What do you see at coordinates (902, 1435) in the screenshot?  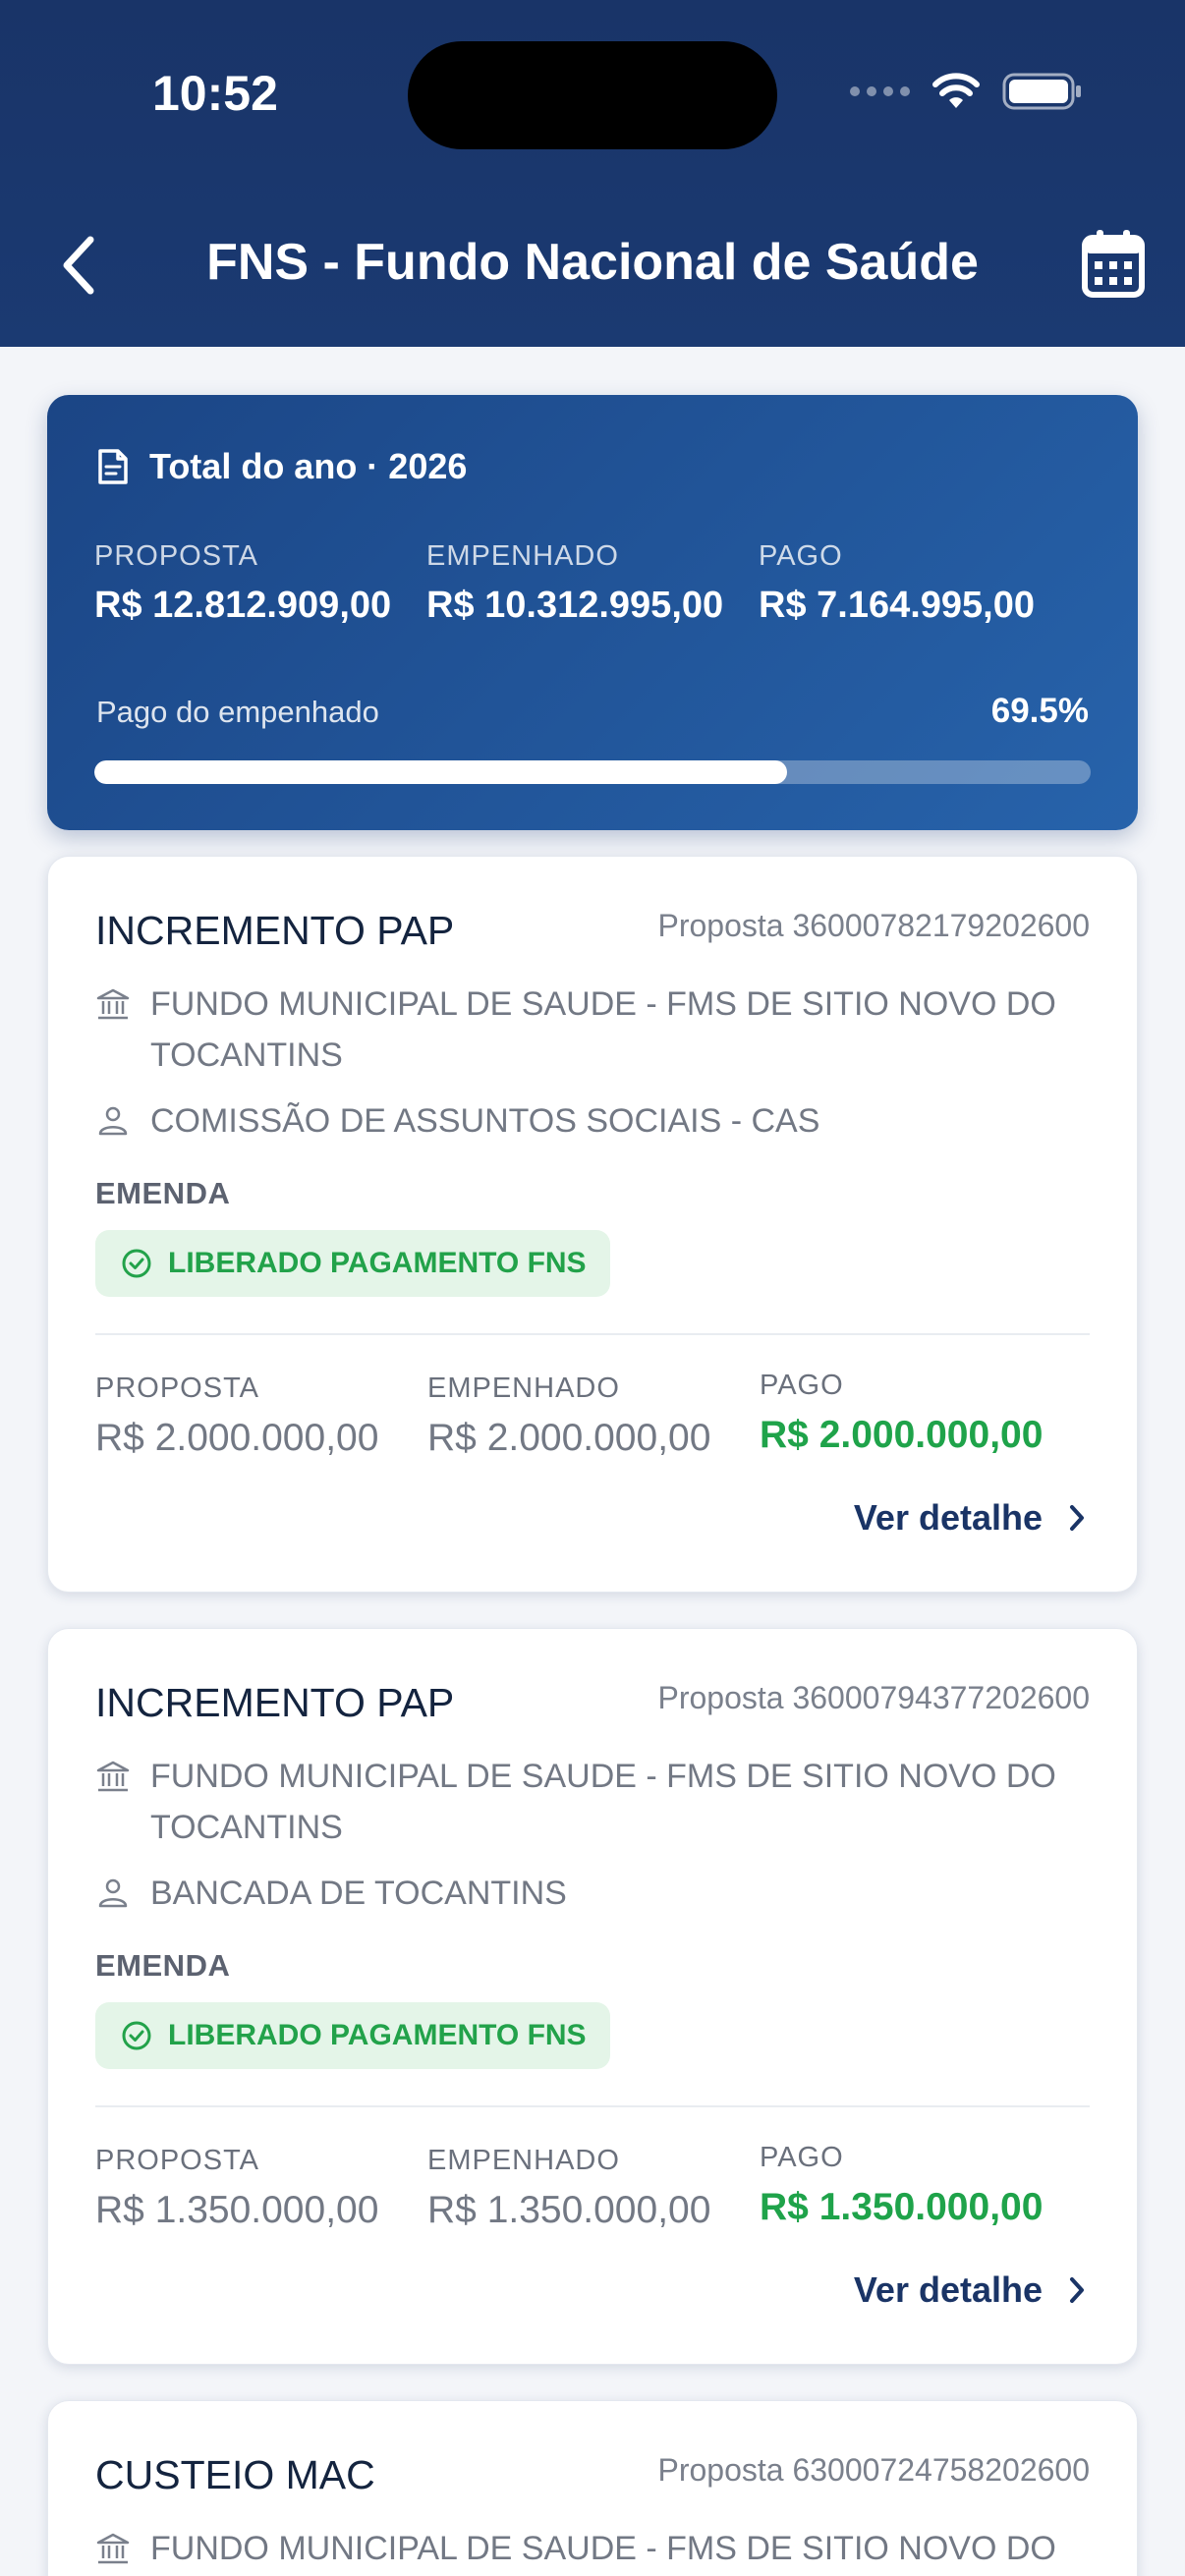 I see `card-pago-value: R$ 2.000.000,00` at bounding box center [902, 1435].